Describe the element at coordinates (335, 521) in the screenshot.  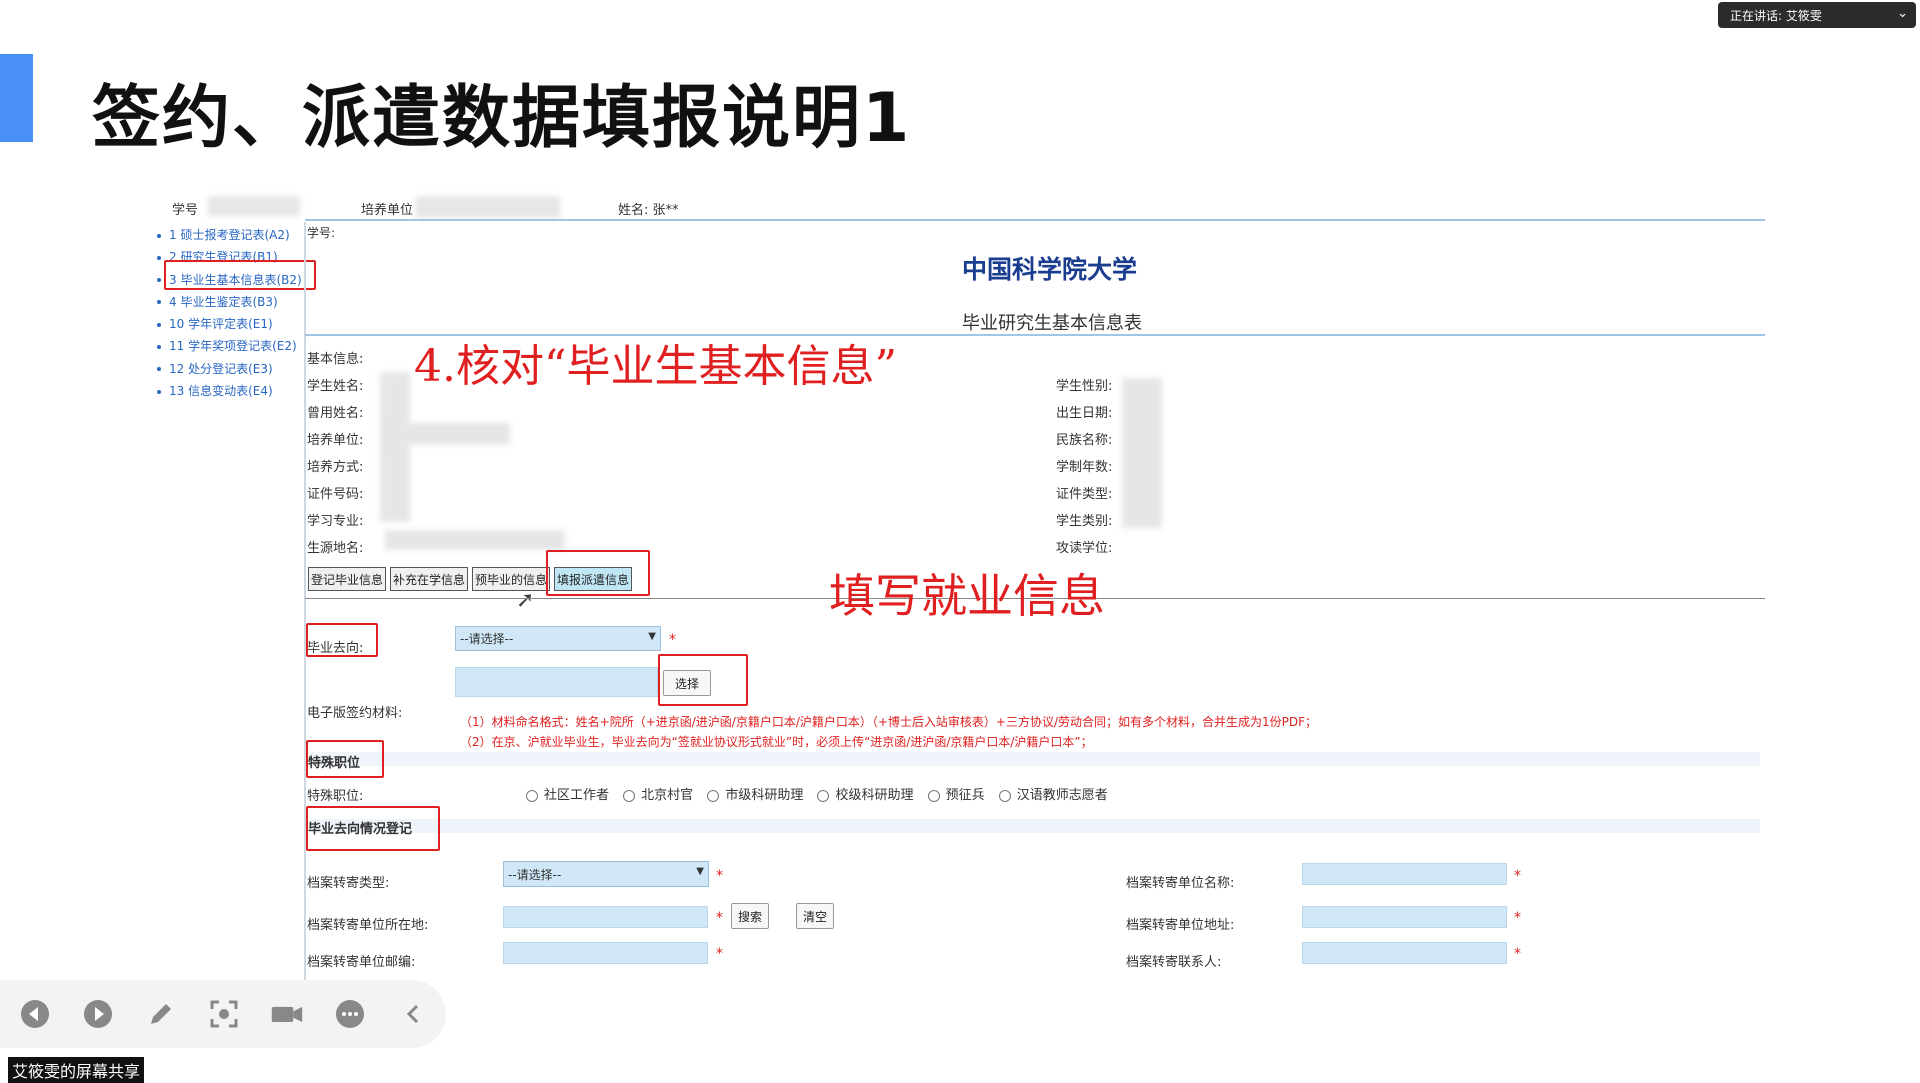
I see `field-major: 学习专业:` at that location.